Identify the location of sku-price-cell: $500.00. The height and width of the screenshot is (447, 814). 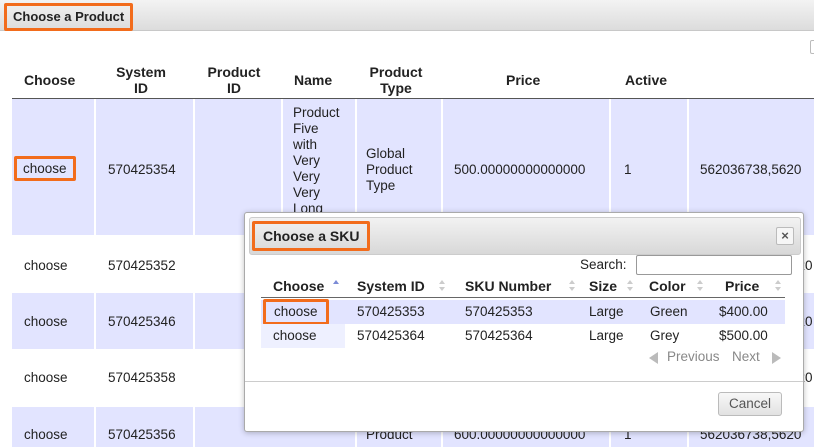
(743, 335).